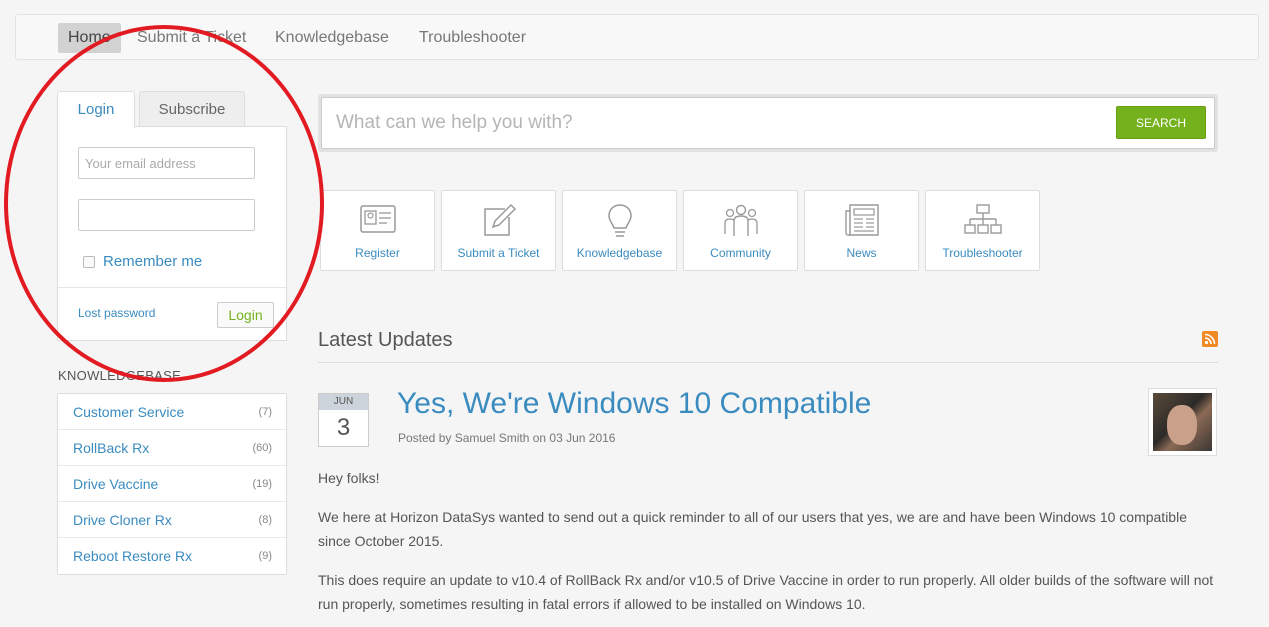  Describe the element at coordinates (265, 556) in the screenshot. I see `kb-item-count: (9)` at that location.